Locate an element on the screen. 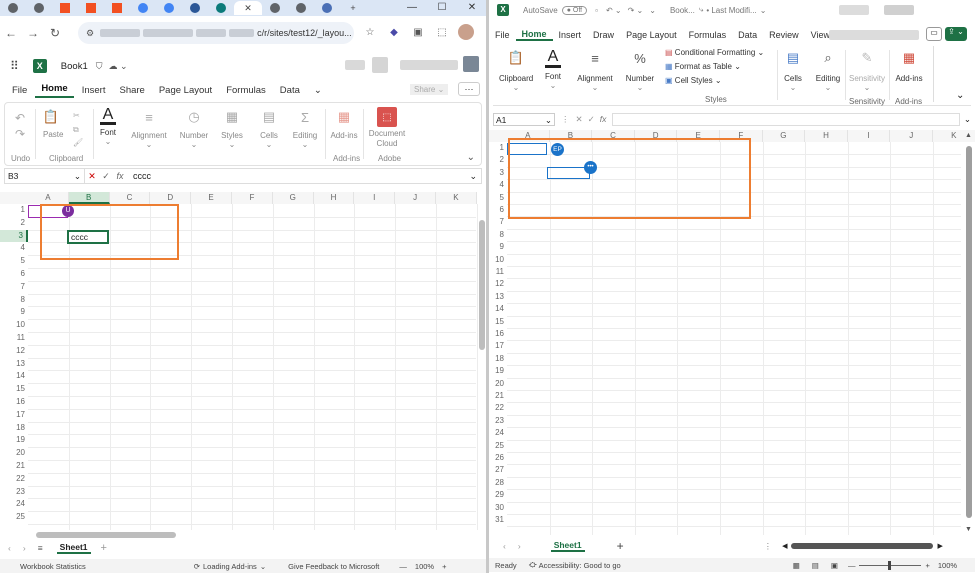 This screenshot has height=573, width=975. maximize-button: ☐ is located at coordinates (442, 8).